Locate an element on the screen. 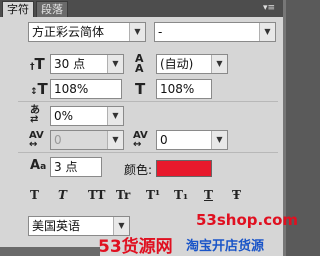 This screenshot has width=320, height=256. strikethrough-button: Ŧ is located at coordinates (236, 195).